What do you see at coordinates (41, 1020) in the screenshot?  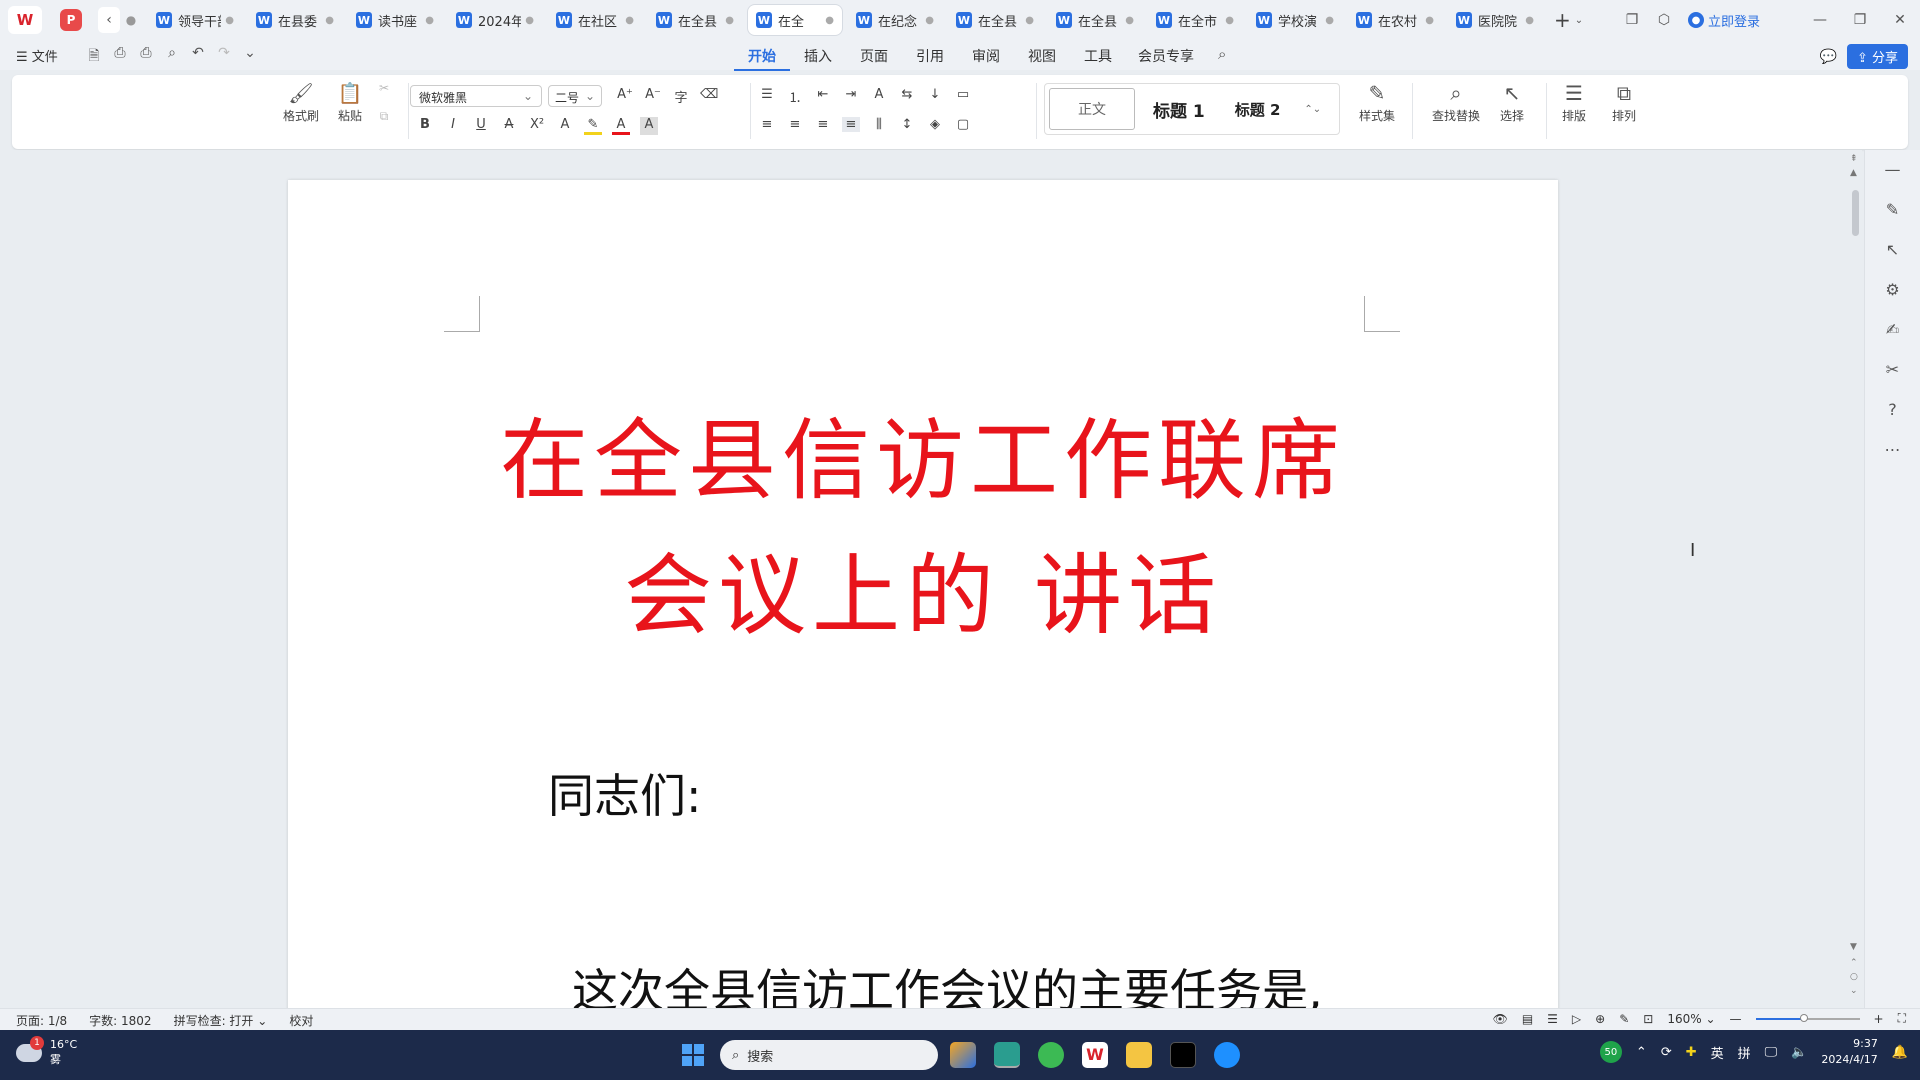 I see `page-count: 页面: 1/8` at bounding box center [41, 1020].